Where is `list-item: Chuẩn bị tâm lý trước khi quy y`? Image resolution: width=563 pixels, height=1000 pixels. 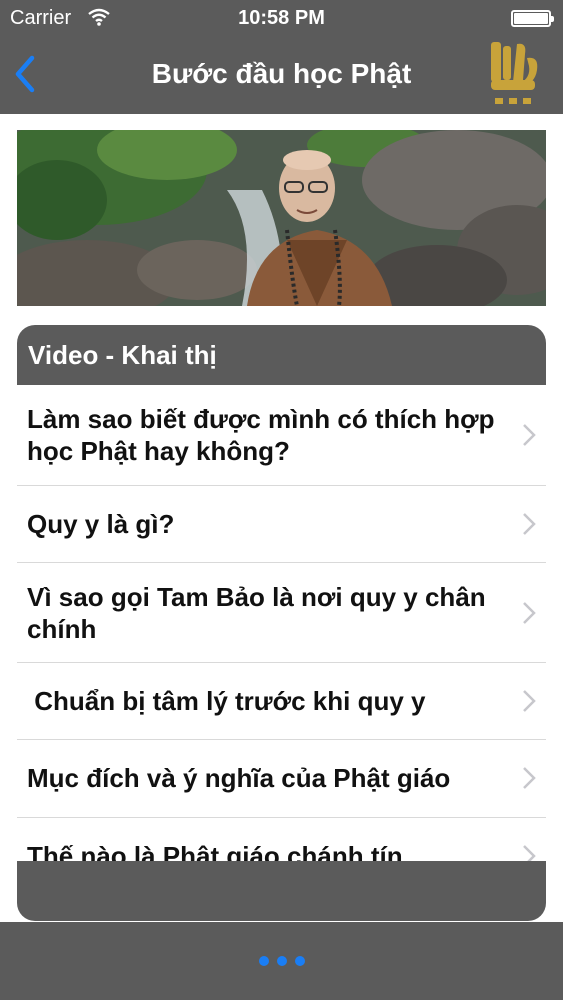
list-item: Chuẩn bị tâm lý trước khi quy y is located at coordinates (281, 701).